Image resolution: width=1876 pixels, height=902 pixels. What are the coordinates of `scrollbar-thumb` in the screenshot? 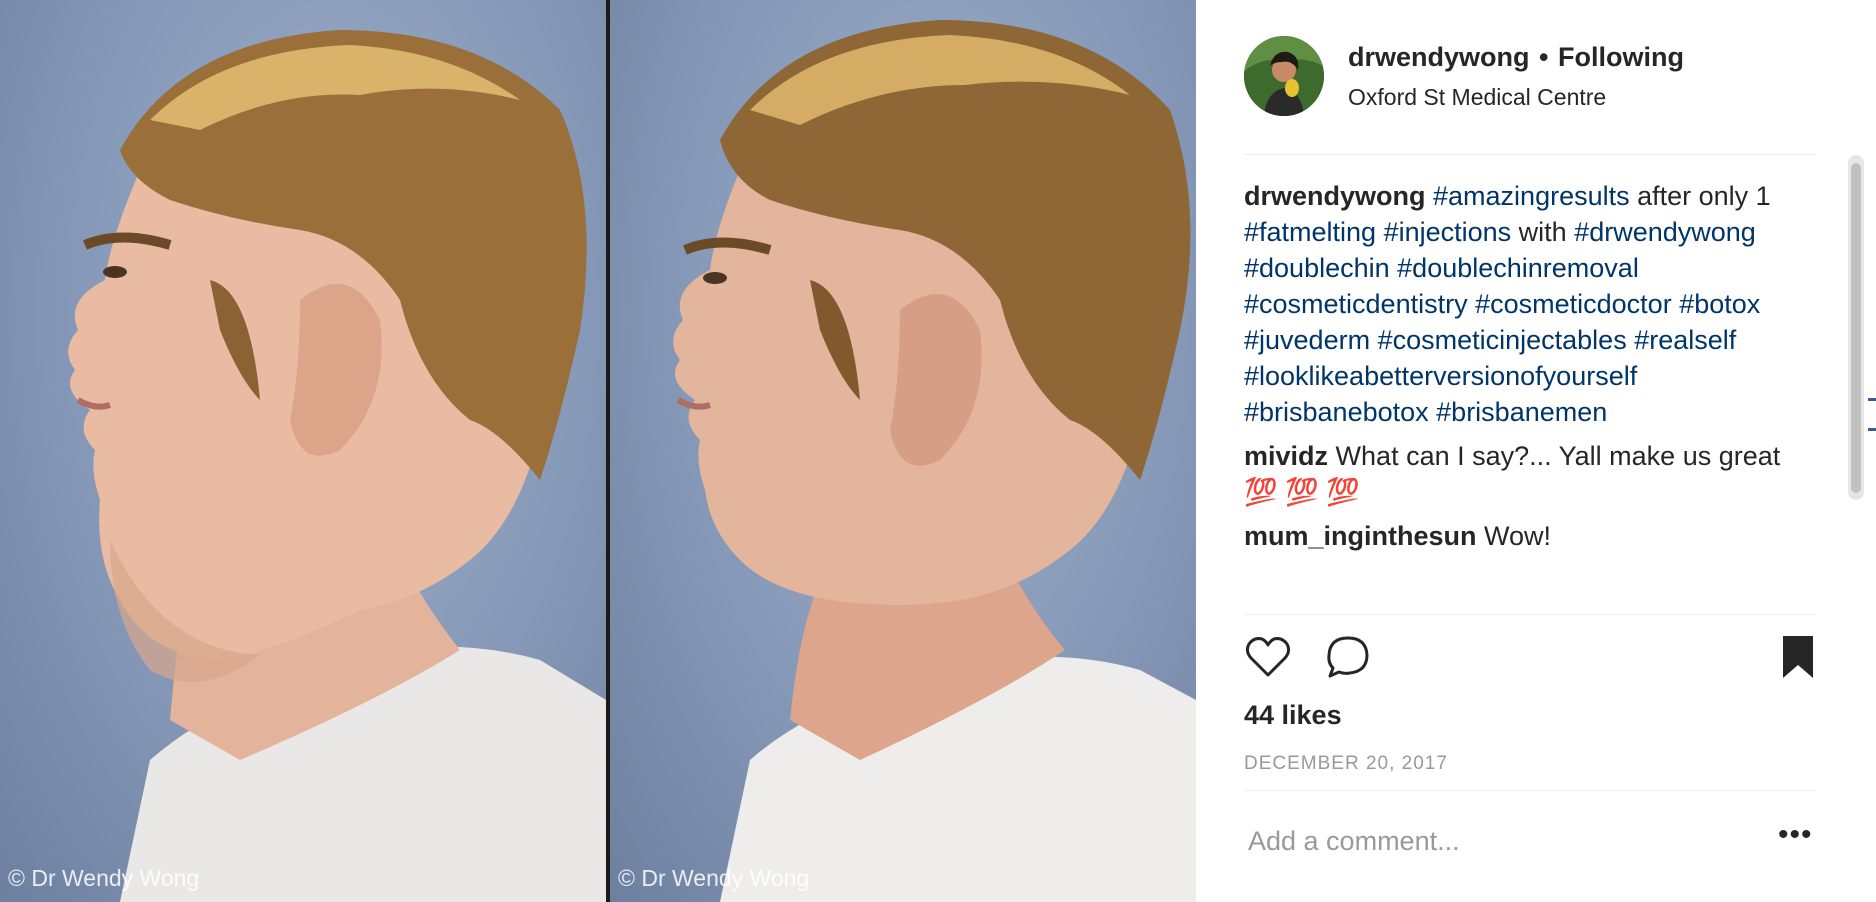 It's located at (1856, 328).